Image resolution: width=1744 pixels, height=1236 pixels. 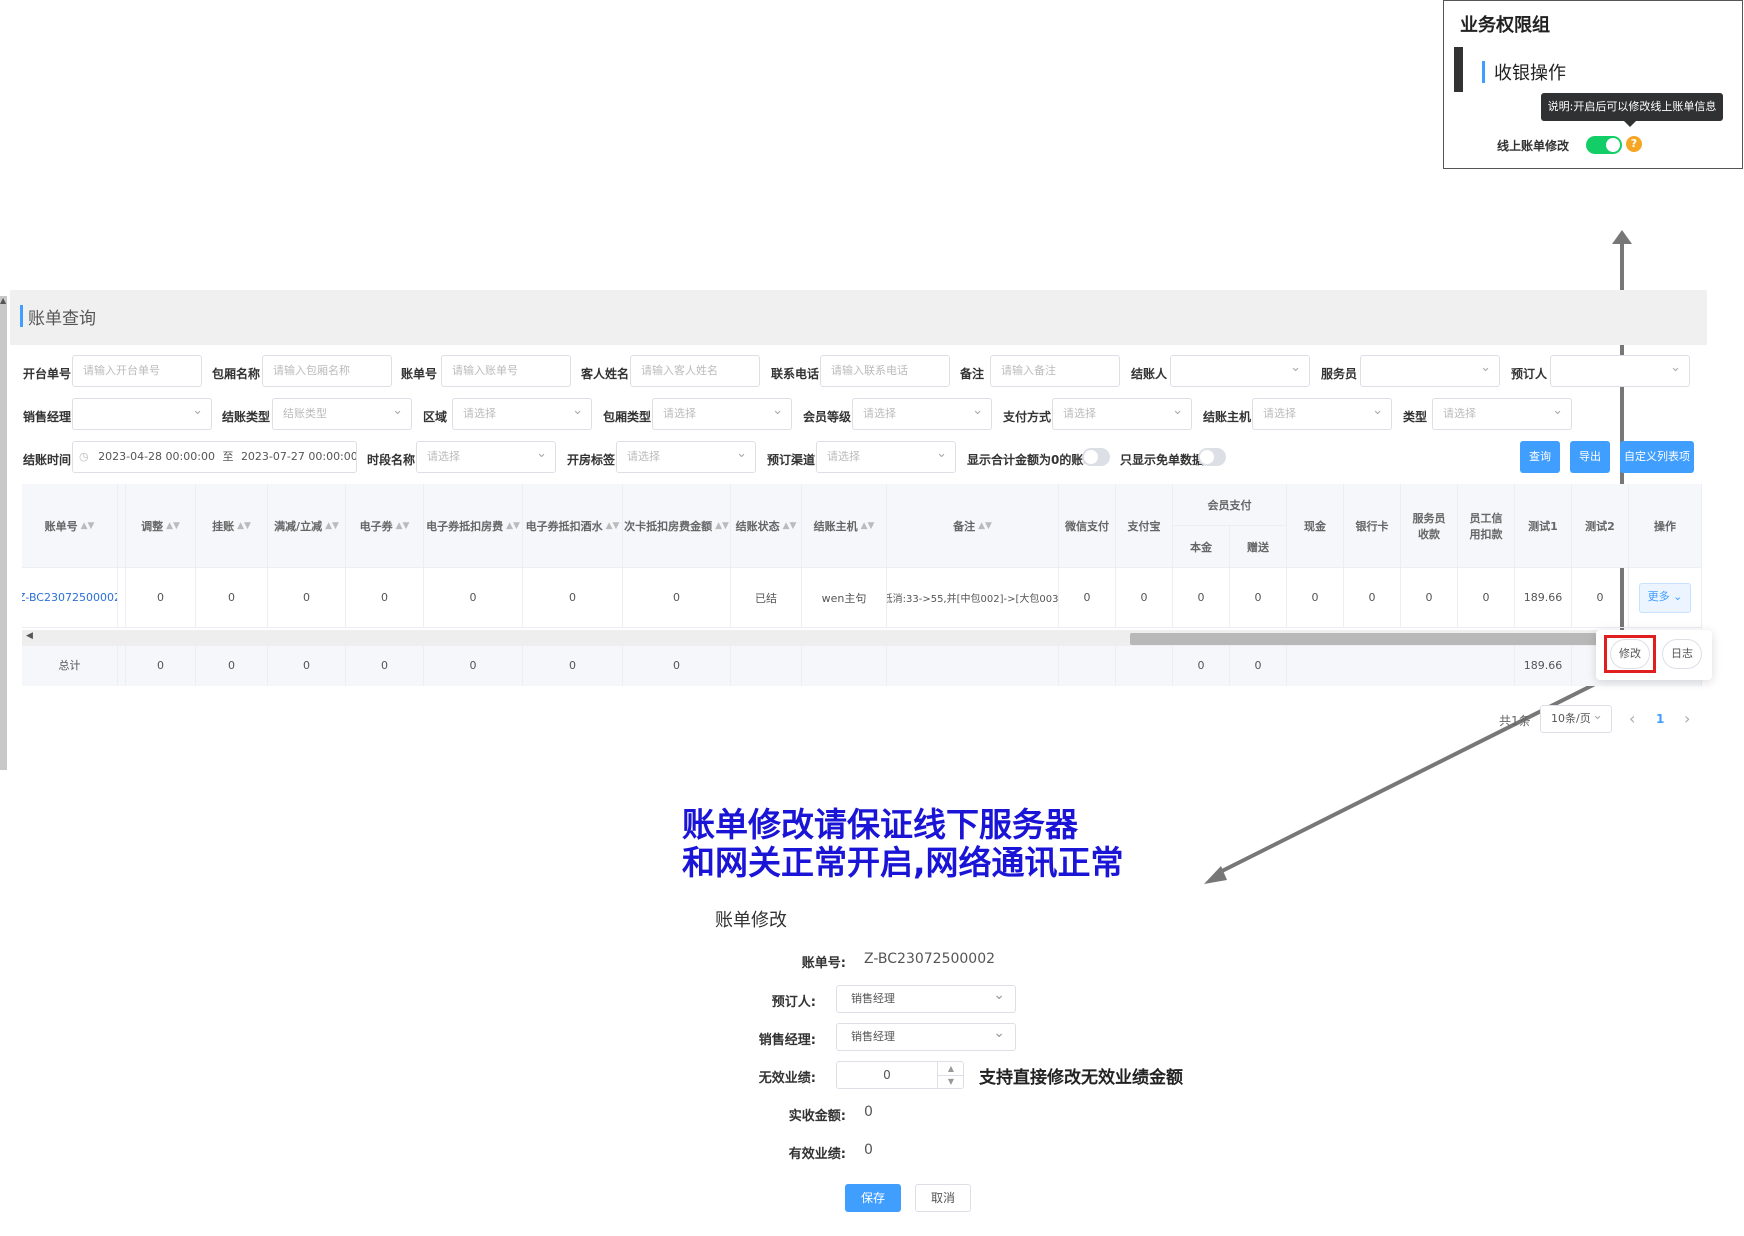 I want to click on annotation-line-2: 和网关正常开启,网络通讯正常, so click(x=903, y=862).